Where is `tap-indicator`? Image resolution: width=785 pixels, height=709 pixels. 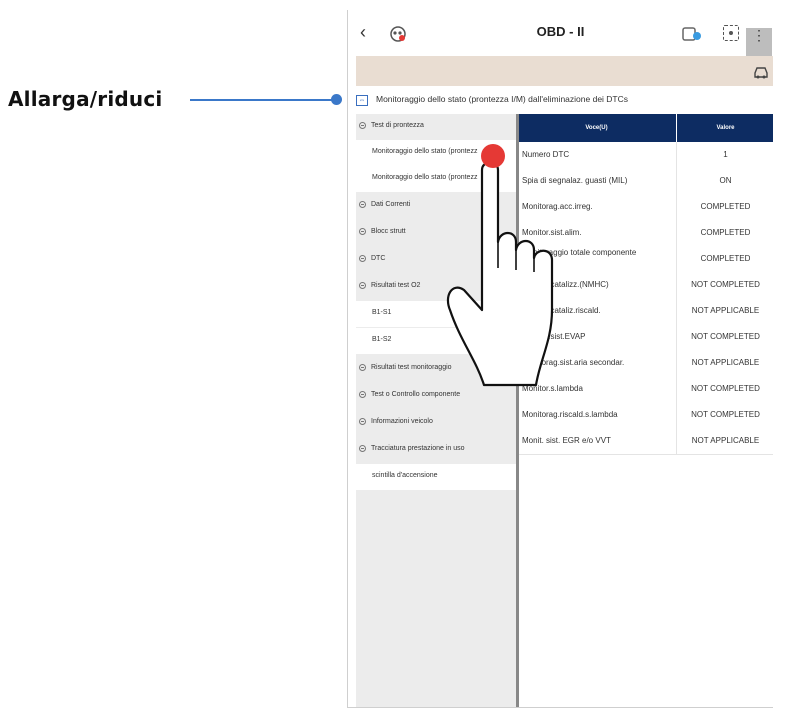 tap-indicator is located at coordinates (493, 156).